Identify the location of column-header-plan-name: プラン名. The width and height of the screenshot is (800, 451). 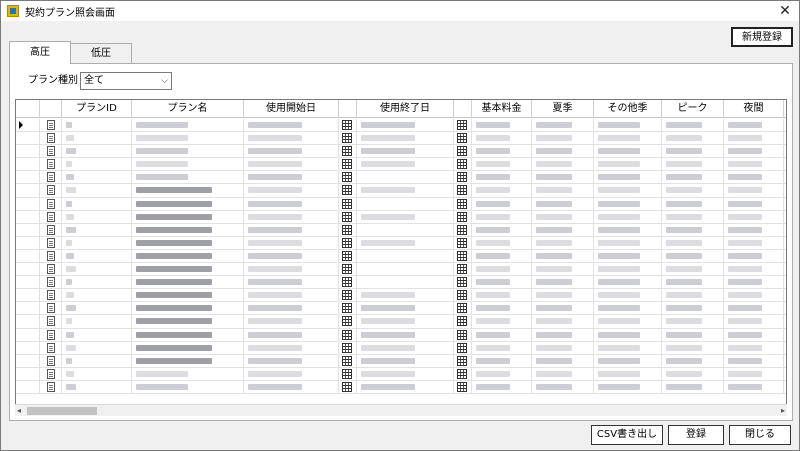
(188, 109).